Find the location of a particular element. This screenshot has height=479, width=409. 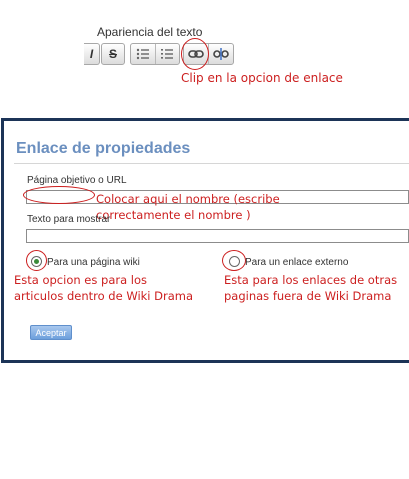

name-annotation-line1: Colocar aqui el nombre (escribe is located at coordinates (188, 199).